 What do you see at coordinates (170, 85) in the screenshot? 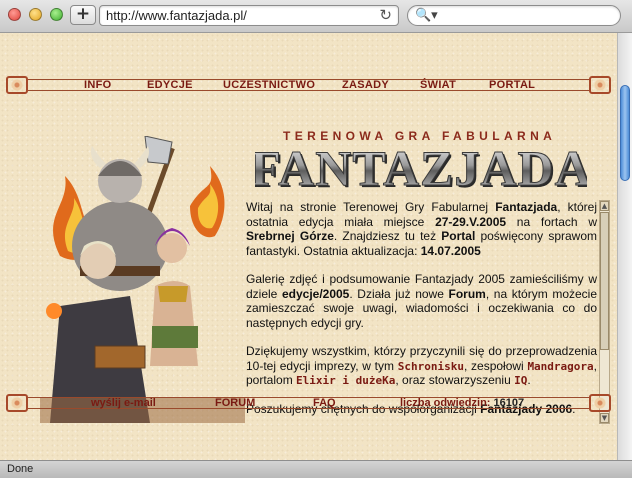
I see `nav-edycje: EDYCJE` at bounding box center [170, 85].